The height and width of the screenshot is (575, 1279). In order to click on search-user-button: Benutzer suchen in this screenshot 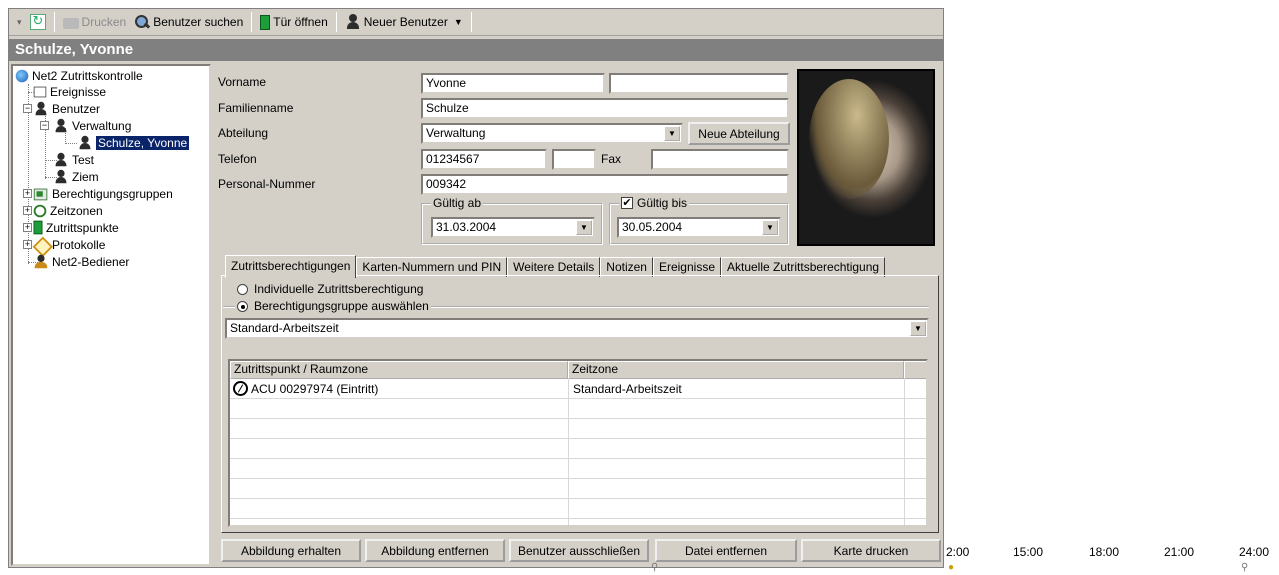, I will do `click(188, 22)`.